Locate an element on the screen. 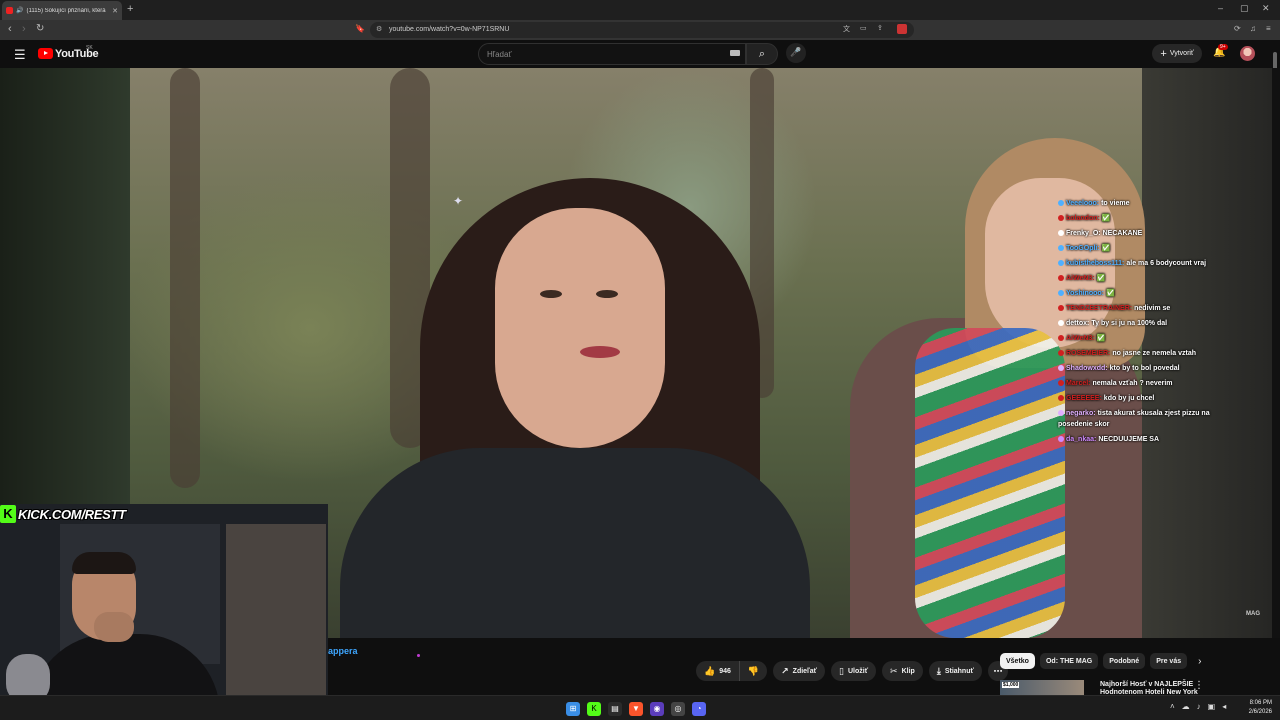 Image resolution: width=1280 pixels, height=720 pixels. kick-app-icon: K is located at coordinates (594, 709).